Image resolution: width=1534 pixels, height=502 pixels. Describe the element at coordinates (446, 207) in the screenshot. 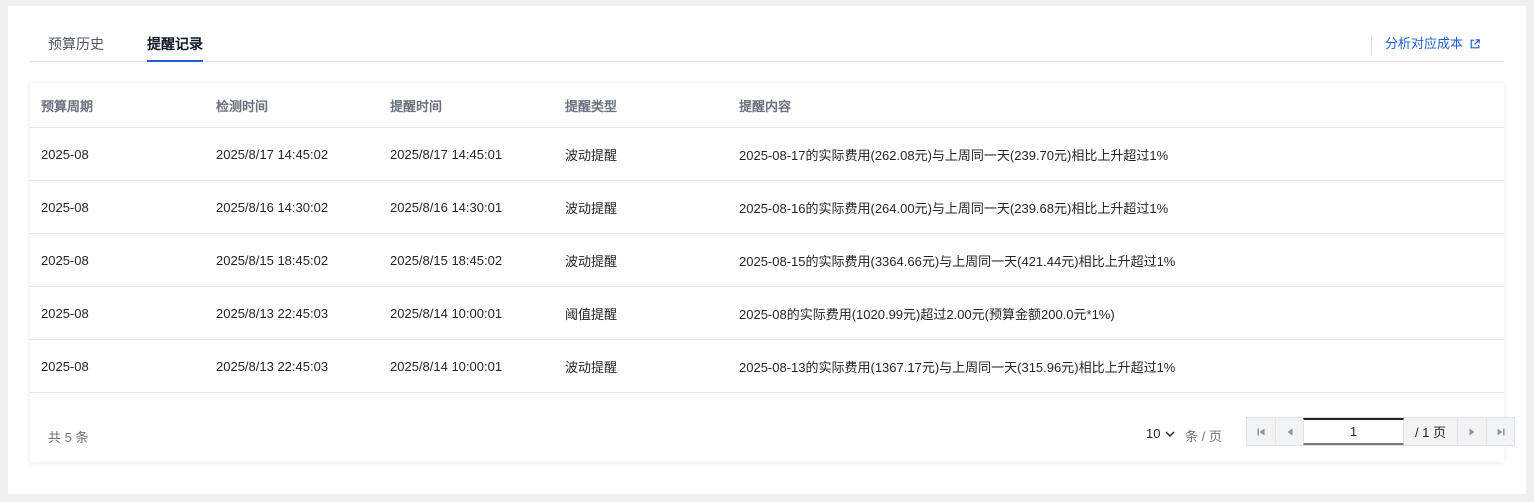

I see `cell-alert-time: 2025/8/16 14:30:01` at that location.